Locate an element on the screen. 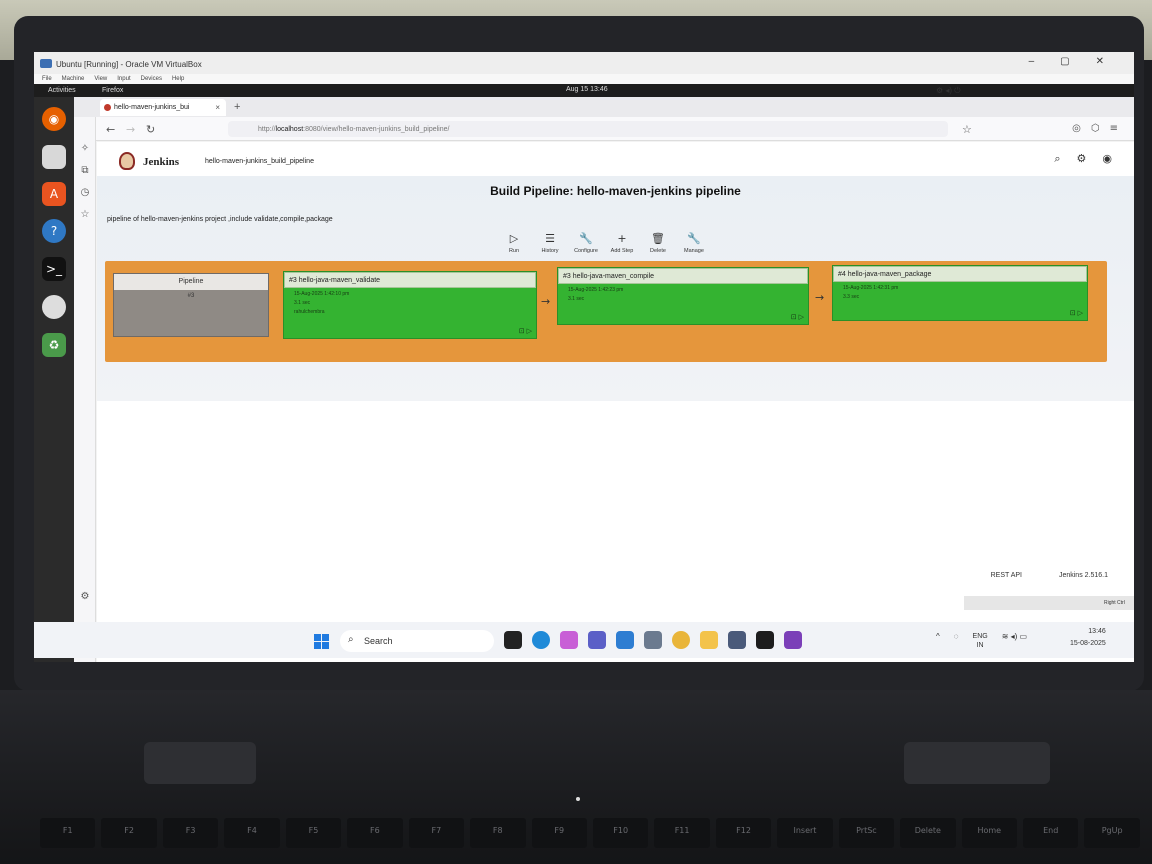 The height and width of the screenshot is (864, 1152). fkey: F11 is located at coordinates (682, 833).